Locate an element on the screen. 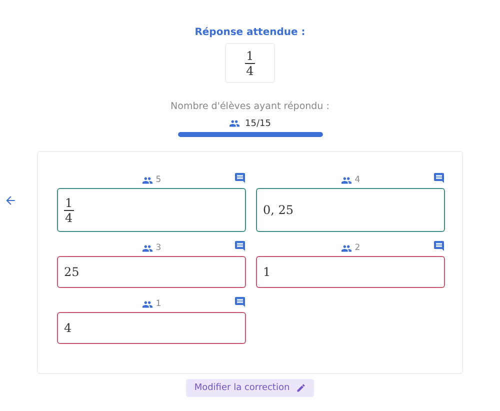 This screenshot has height=411, width=500. responses-label: Nombre d'élèves ayant répondu : is located at coordinates (250, 106).